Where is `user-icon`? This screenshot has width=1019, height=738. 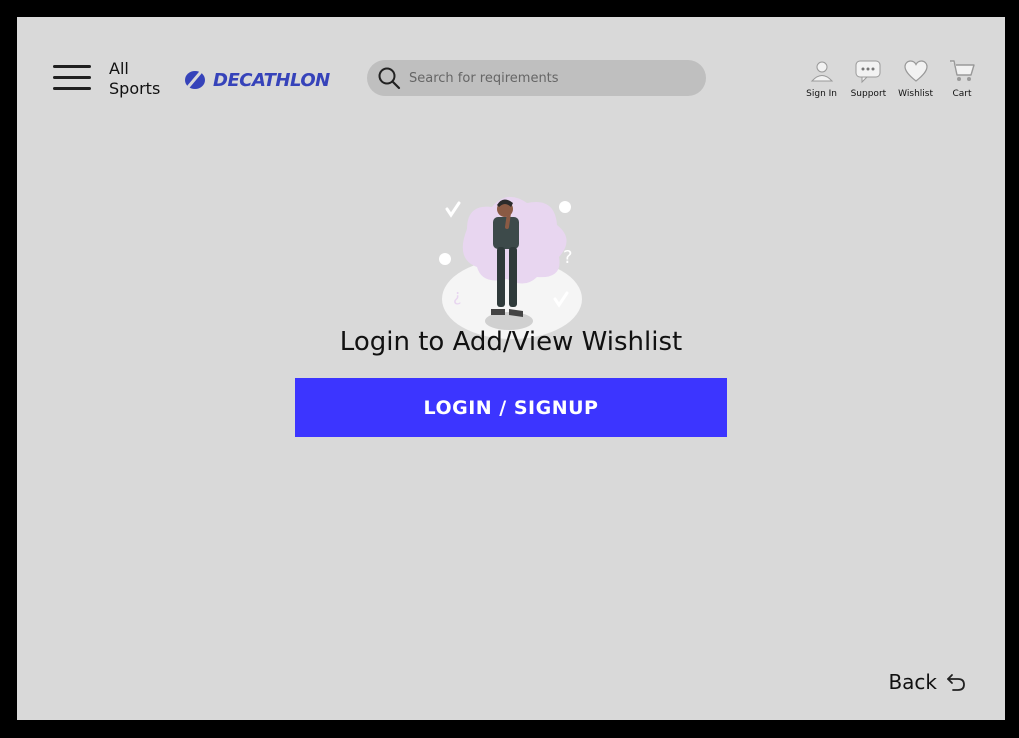 user-icon is located at coordinates (821, 71).